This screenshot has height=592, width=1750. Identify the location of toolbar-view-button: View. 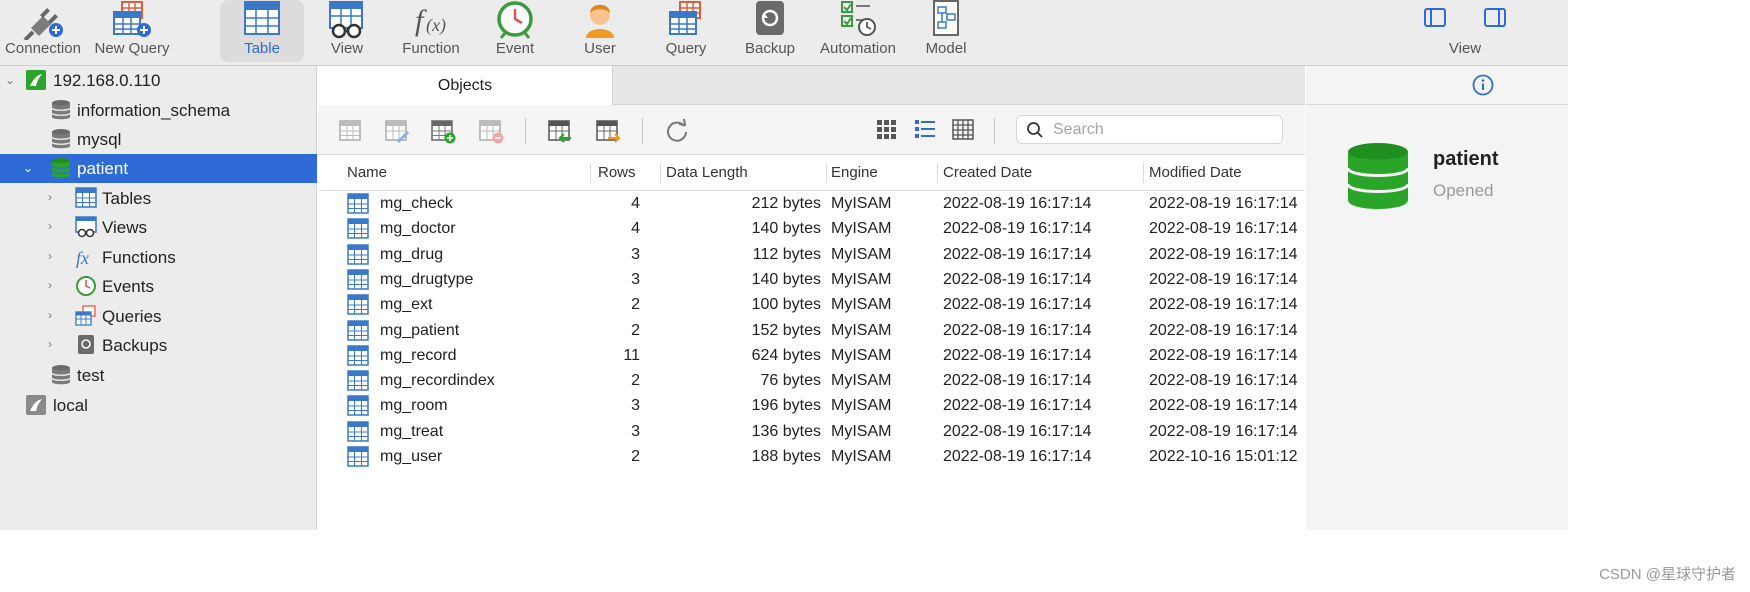
(347, 31).